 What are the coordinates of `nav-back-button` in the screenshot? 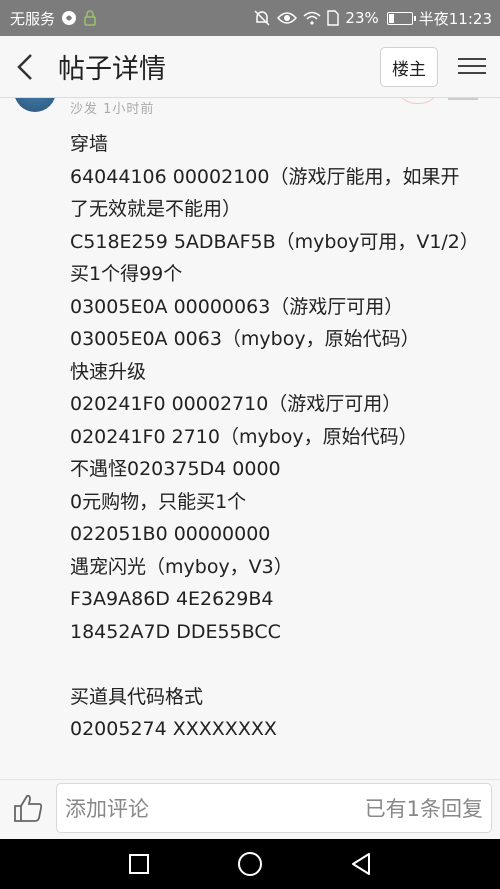 It's located at (361, 864).